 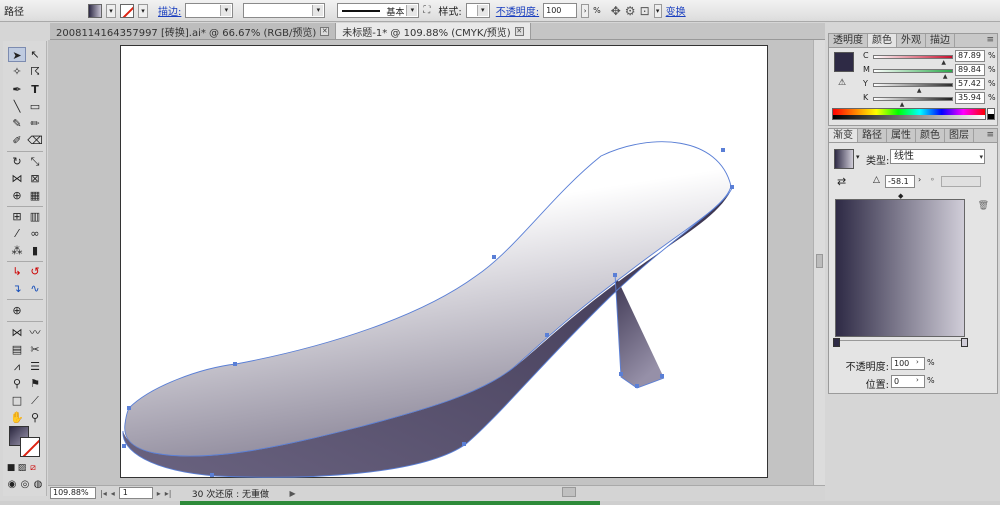 I want to click on gradient-mode-icon: ▨, so click(x=22, y=468).